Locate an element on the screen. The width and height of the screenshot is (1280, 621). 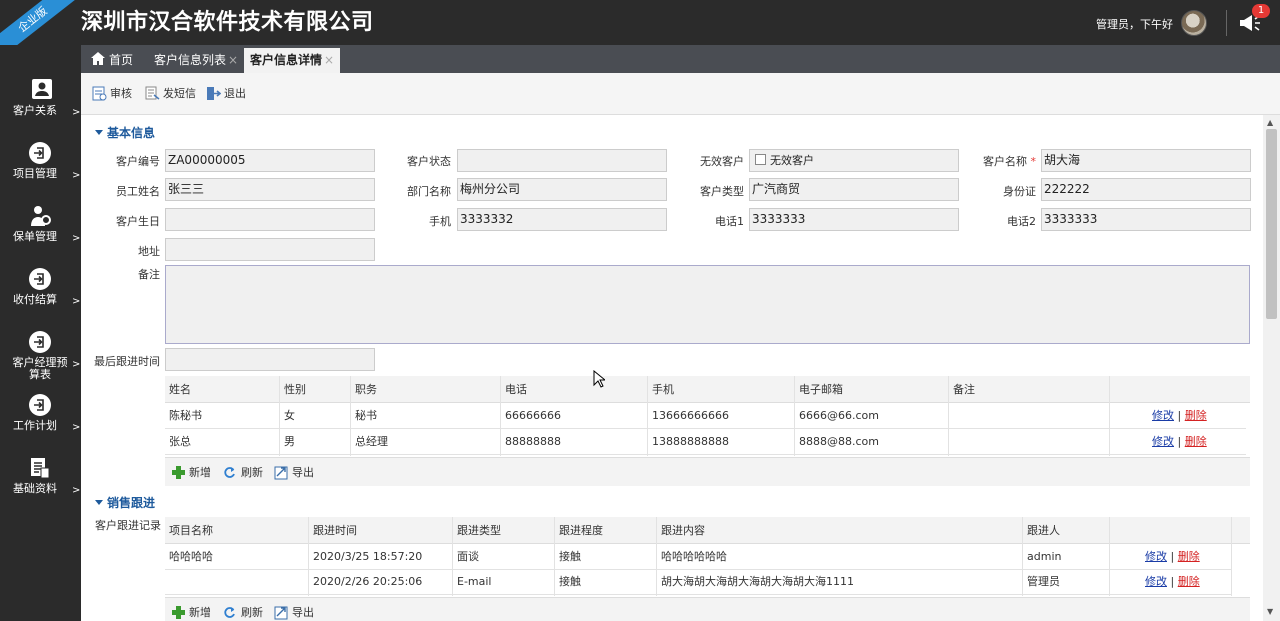
cell-email: 6666@66.com is located at coordinates (839, 415).